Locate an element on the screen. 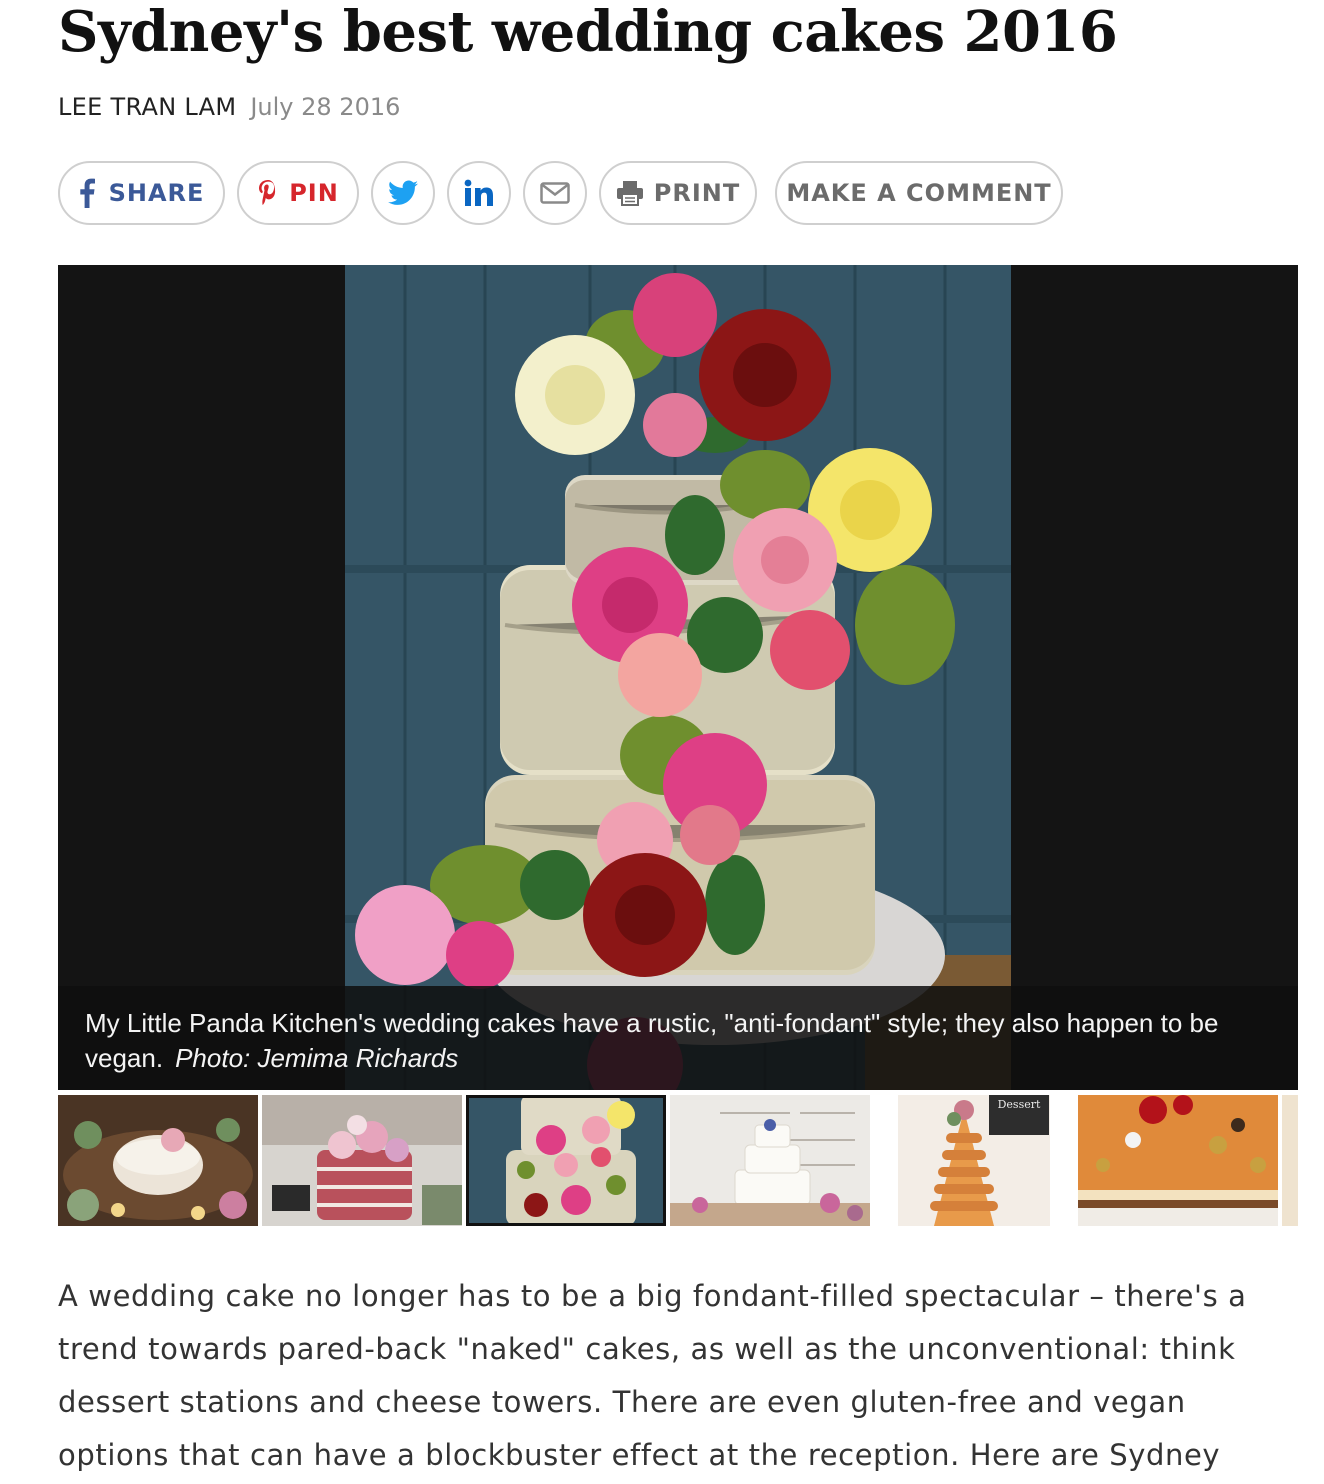 Image resolution: width=1324 pixels, height=1484 pixels. photo-credit: Photo: Jemima Richards is located at coordinates (317, 1058).